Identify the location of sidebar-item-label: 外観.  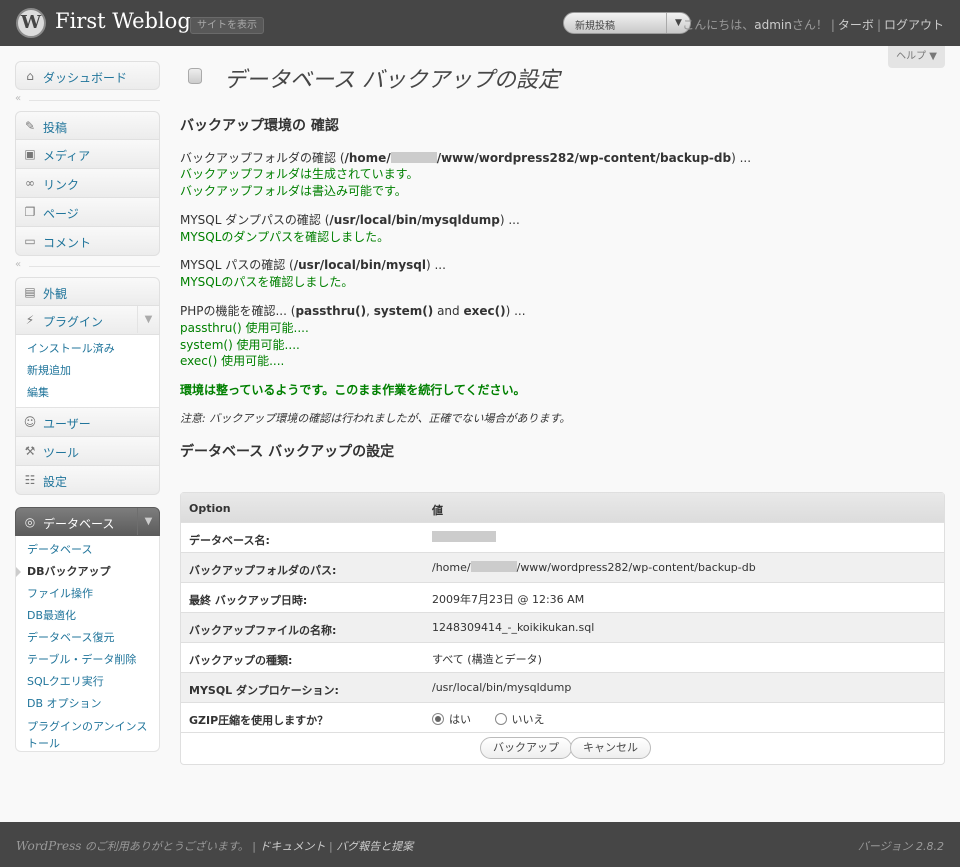
(55, 294).